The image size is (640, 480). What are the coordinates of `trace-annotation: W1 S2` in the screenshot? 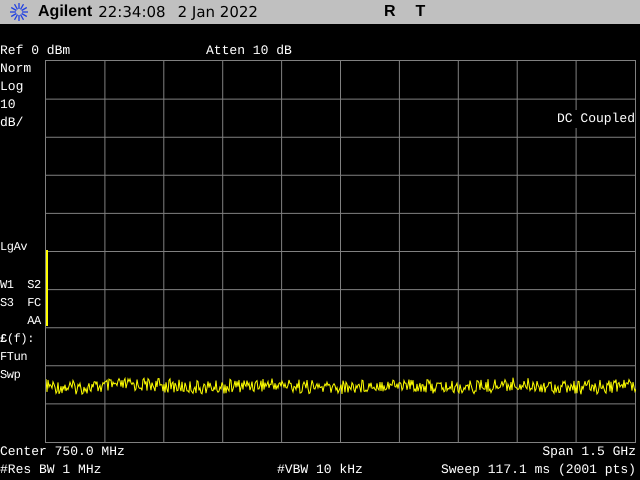 It's located at (20, 285).